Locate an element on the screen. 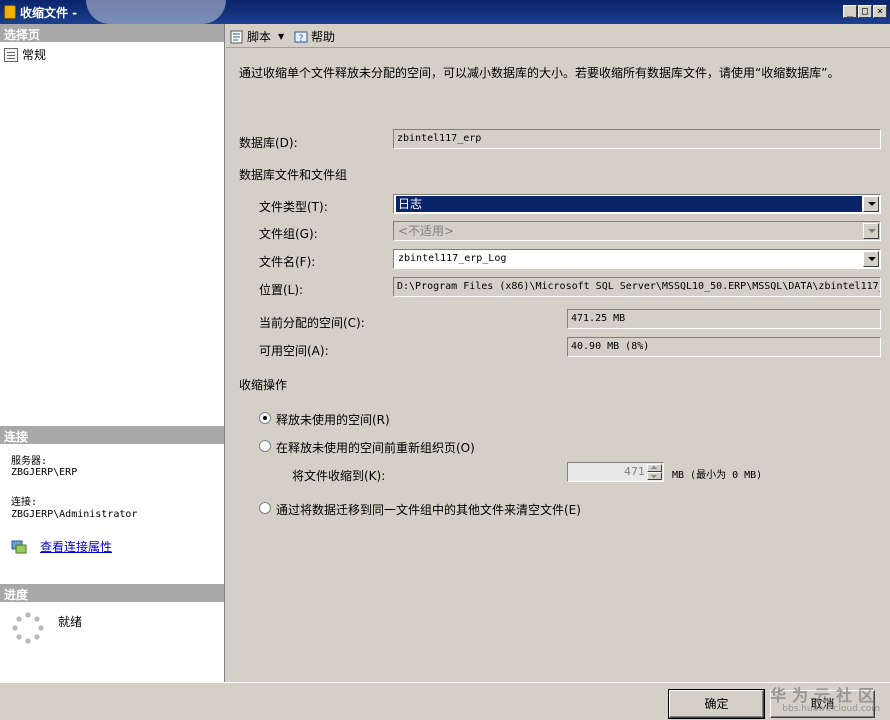  toolbar: 脚本 ▼ ? 帮助 is located at coordinates (558, 36).